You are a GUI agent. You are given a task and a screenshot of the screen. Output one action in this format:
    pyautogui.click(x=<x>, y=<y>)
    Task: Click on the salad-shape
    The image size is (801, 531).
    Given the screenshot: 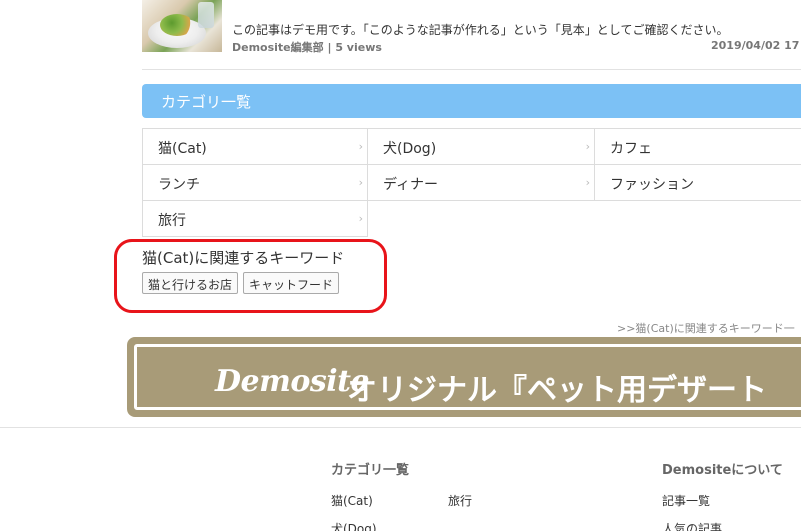 What is the action you would take?
    pyautogui.click(x=177, y=25)
    